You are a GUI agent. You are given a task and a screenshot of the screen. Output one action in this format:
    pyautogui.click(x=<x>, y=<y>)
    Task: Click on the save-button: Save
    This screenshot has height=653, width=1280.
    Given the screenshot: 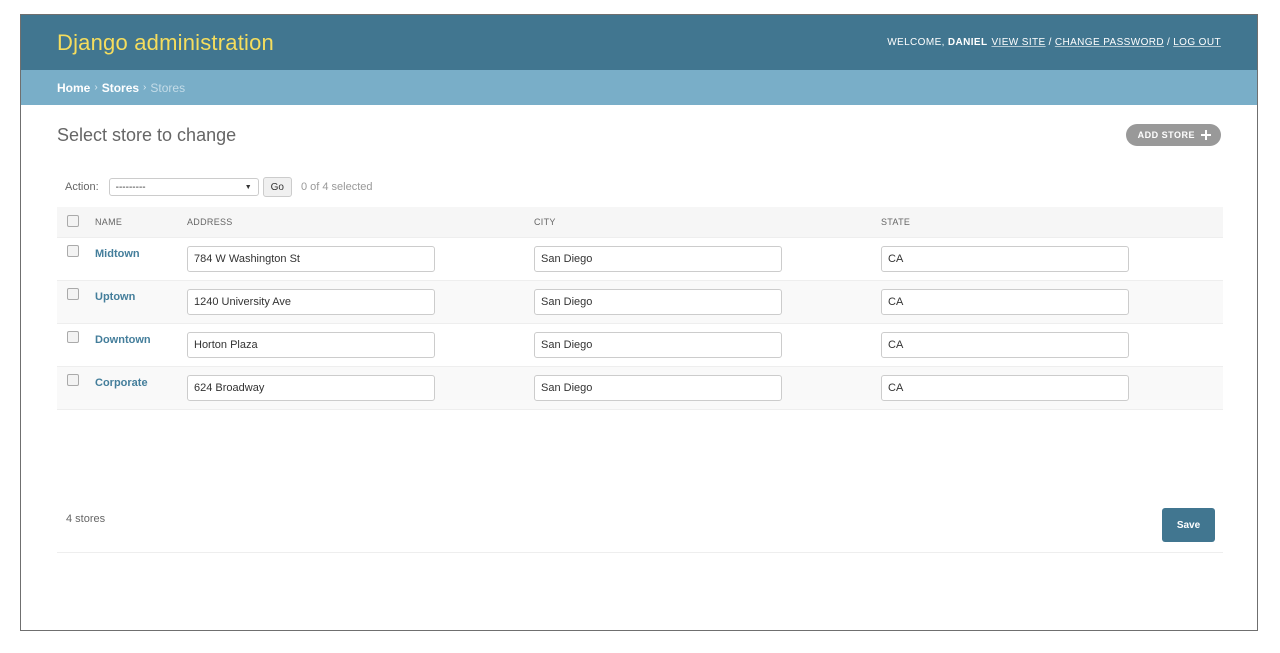 What is the action you would take?
    pyautogui.click(x=1188, y=525)
    